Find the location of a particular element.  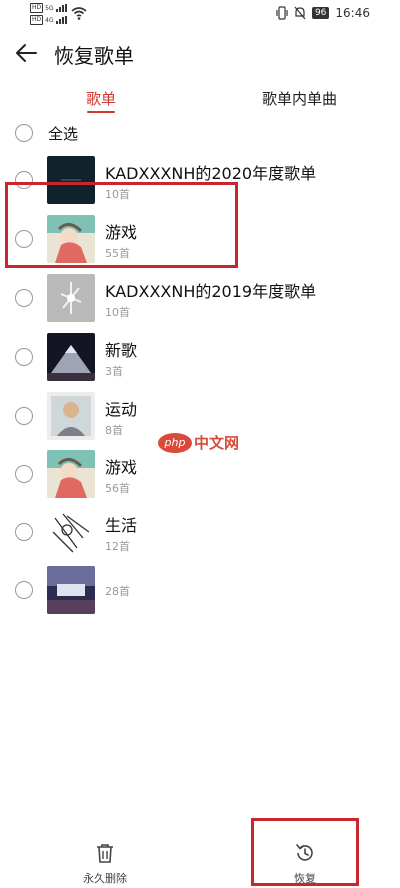

status-bar: HD 5G HD 4G 96 16:46 is located at coordinates (200, 15).